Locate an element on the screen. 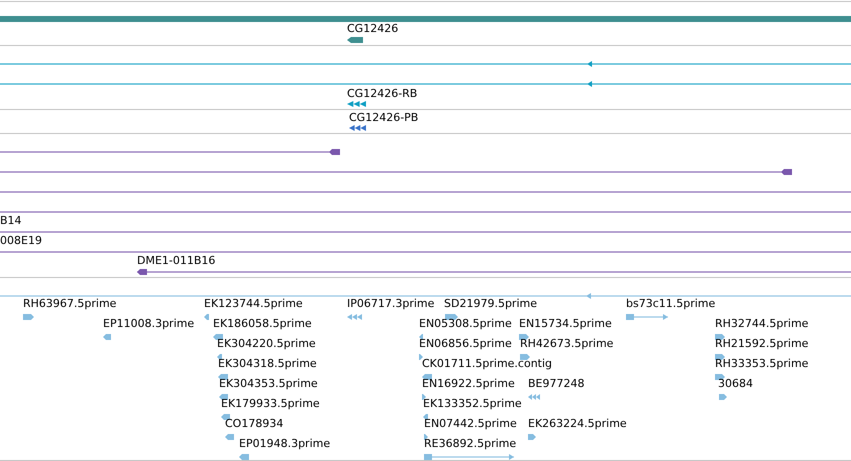 This screenshot has width=851, height=461. feature-label: CO178934 is located at coordinates (254, 424).